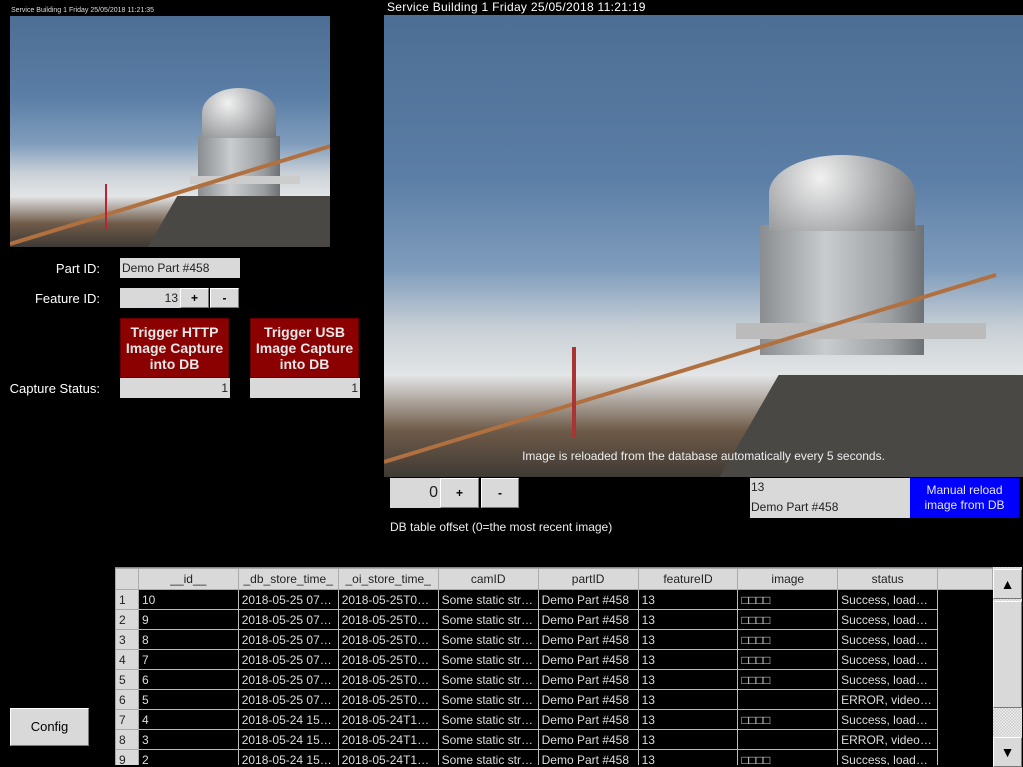 This screenshot has width=1023, height=767. I want to click on column-header-featureid: featureID, so click(688, 579).